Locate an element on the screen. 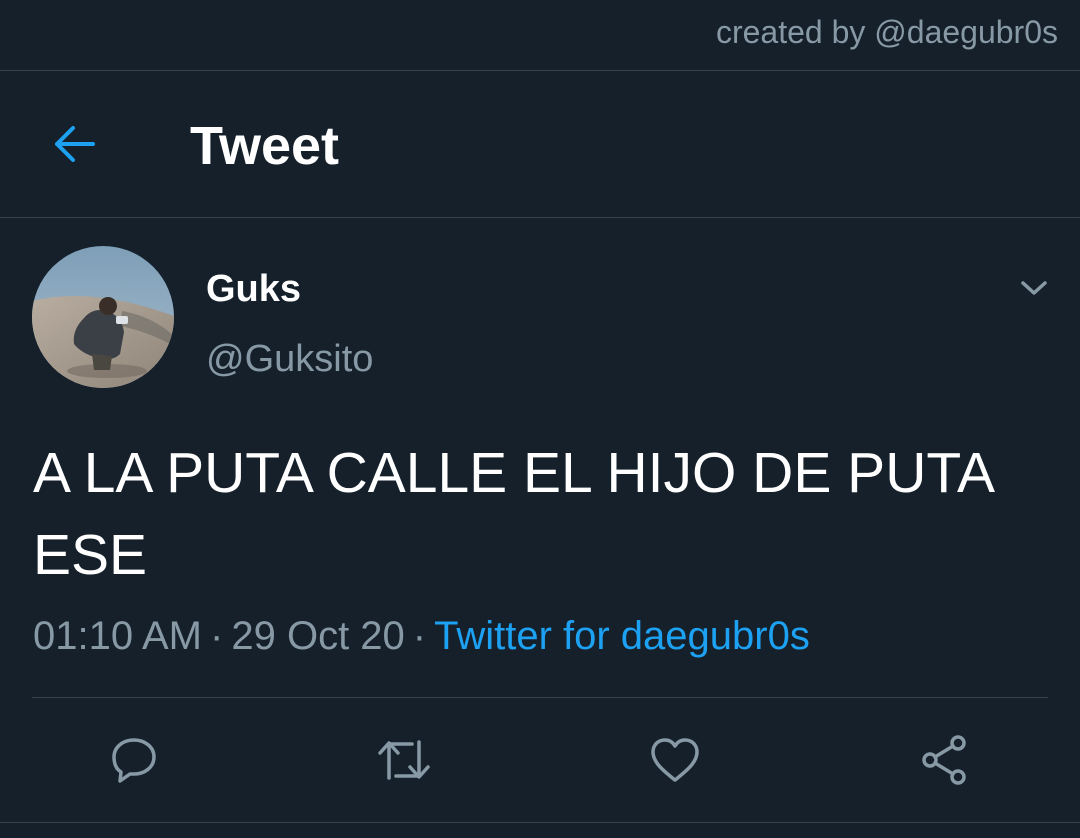 This screenshot has height=838, width=1080. reply-button is located at coordinates (134, 760).